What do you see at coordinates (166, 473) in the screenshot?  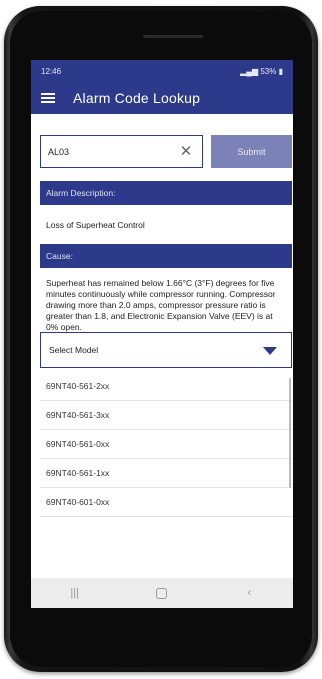 I see `model-option: 69NT40-561-1xx` at bounding box center [166, 473].